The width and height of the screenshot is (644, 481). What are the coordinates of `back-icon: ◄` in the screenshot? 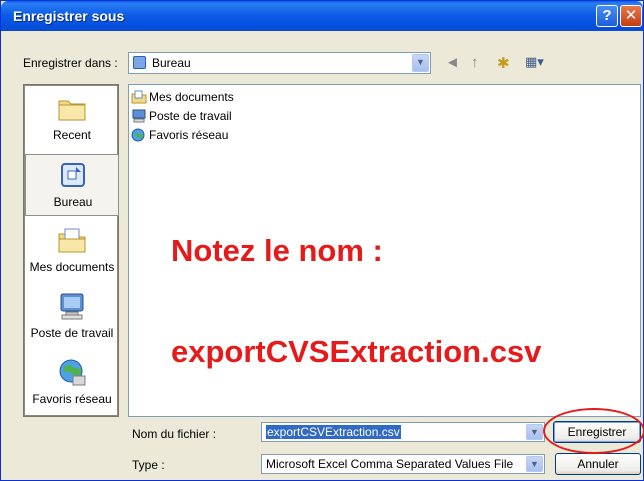 It's located at (452, 62).